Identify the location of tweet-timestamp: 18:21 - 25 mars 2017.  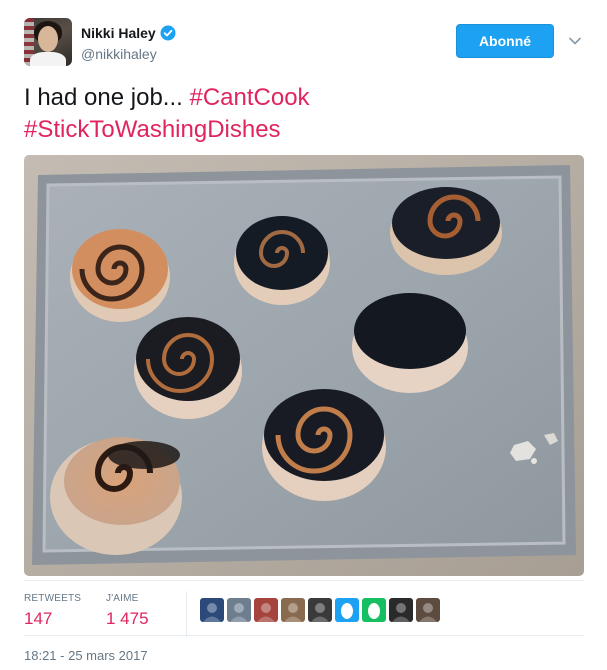
(86, 655).